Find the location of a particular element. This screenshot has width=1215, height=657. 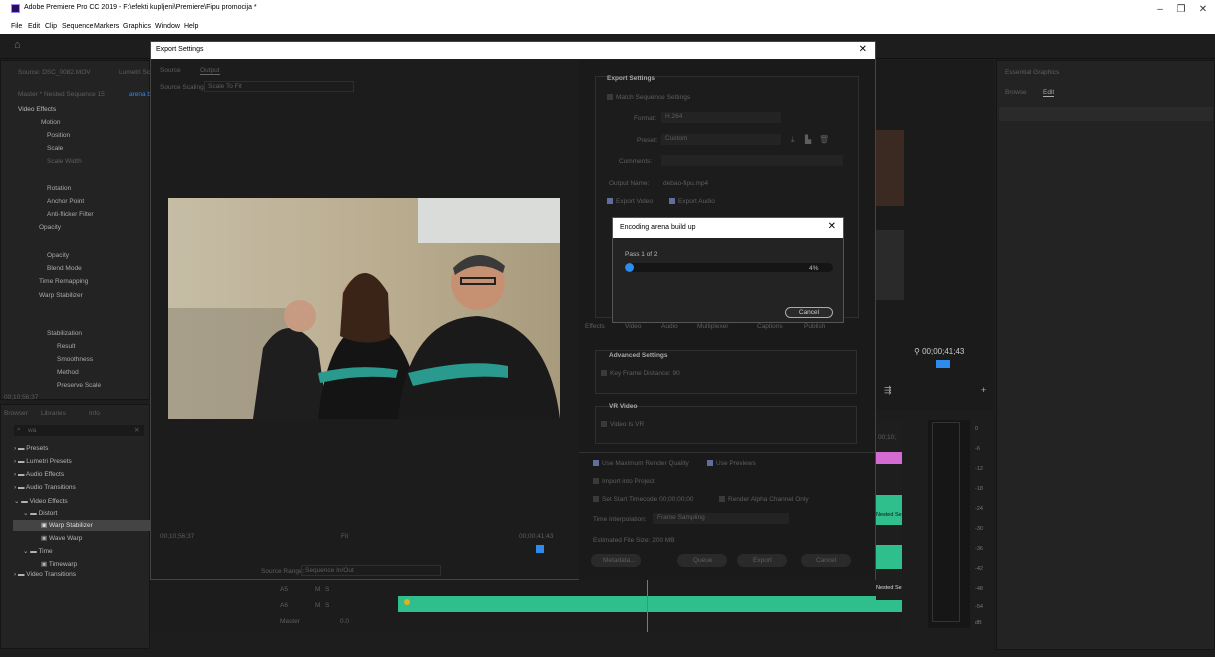

effect-time-remapping: Time Remapping is located at coordinates (63, 281).